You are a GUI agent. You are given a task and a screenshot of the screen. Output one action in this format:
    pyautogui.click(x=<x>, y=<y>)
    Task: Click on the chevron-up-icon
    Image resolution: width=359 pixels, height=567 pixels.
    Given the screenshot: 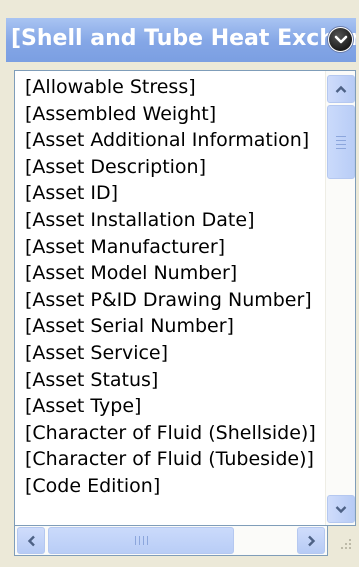 What is the action you would take?
    pyautogui.click(x=341, y=89)
    